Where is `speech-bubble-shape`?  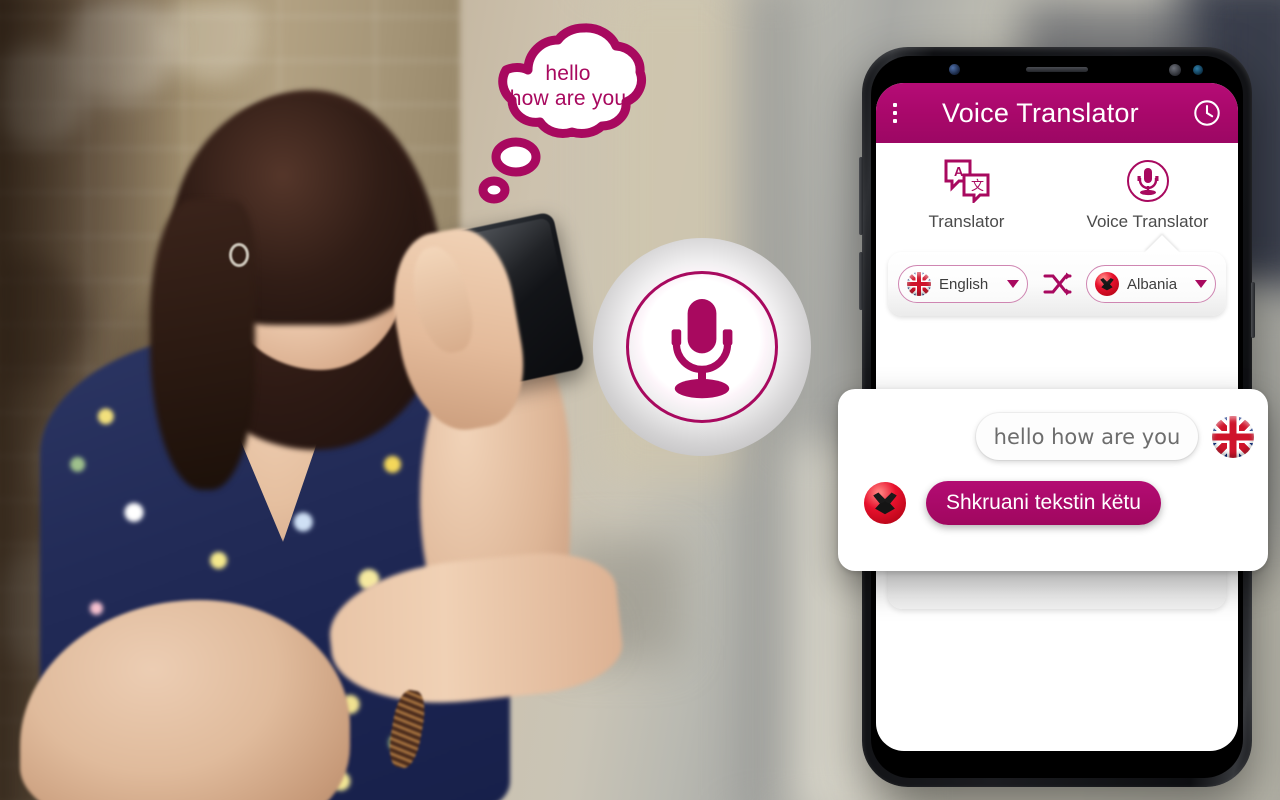
speech-bubble-shape is located at coordinates (562, 113).